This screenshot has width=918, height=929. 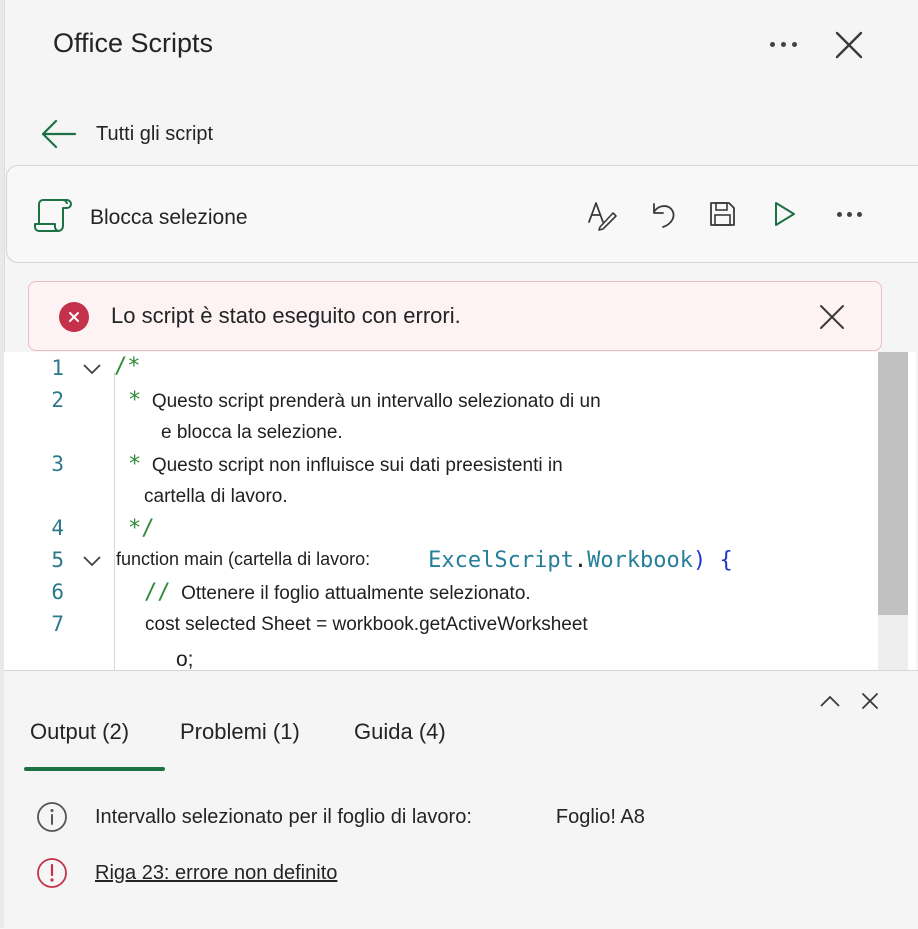 I want to click on script-name: Blocca selezione, so click(x=169, y=217).